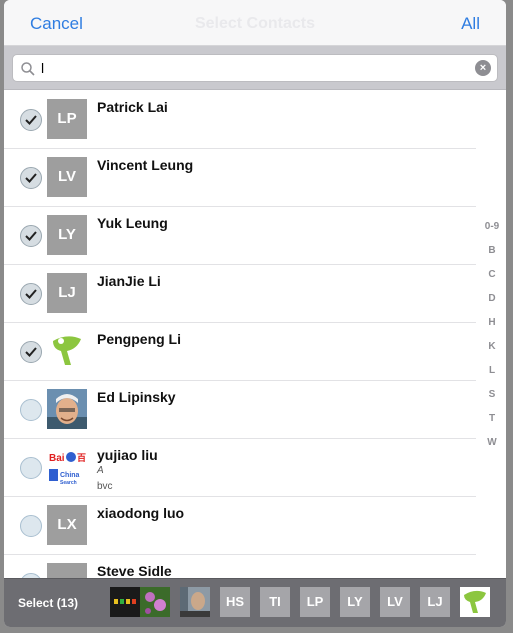 The width and height of the screenshot is (513, 633). I want to click on contact-detail-line-1: A, so click(100, 470).